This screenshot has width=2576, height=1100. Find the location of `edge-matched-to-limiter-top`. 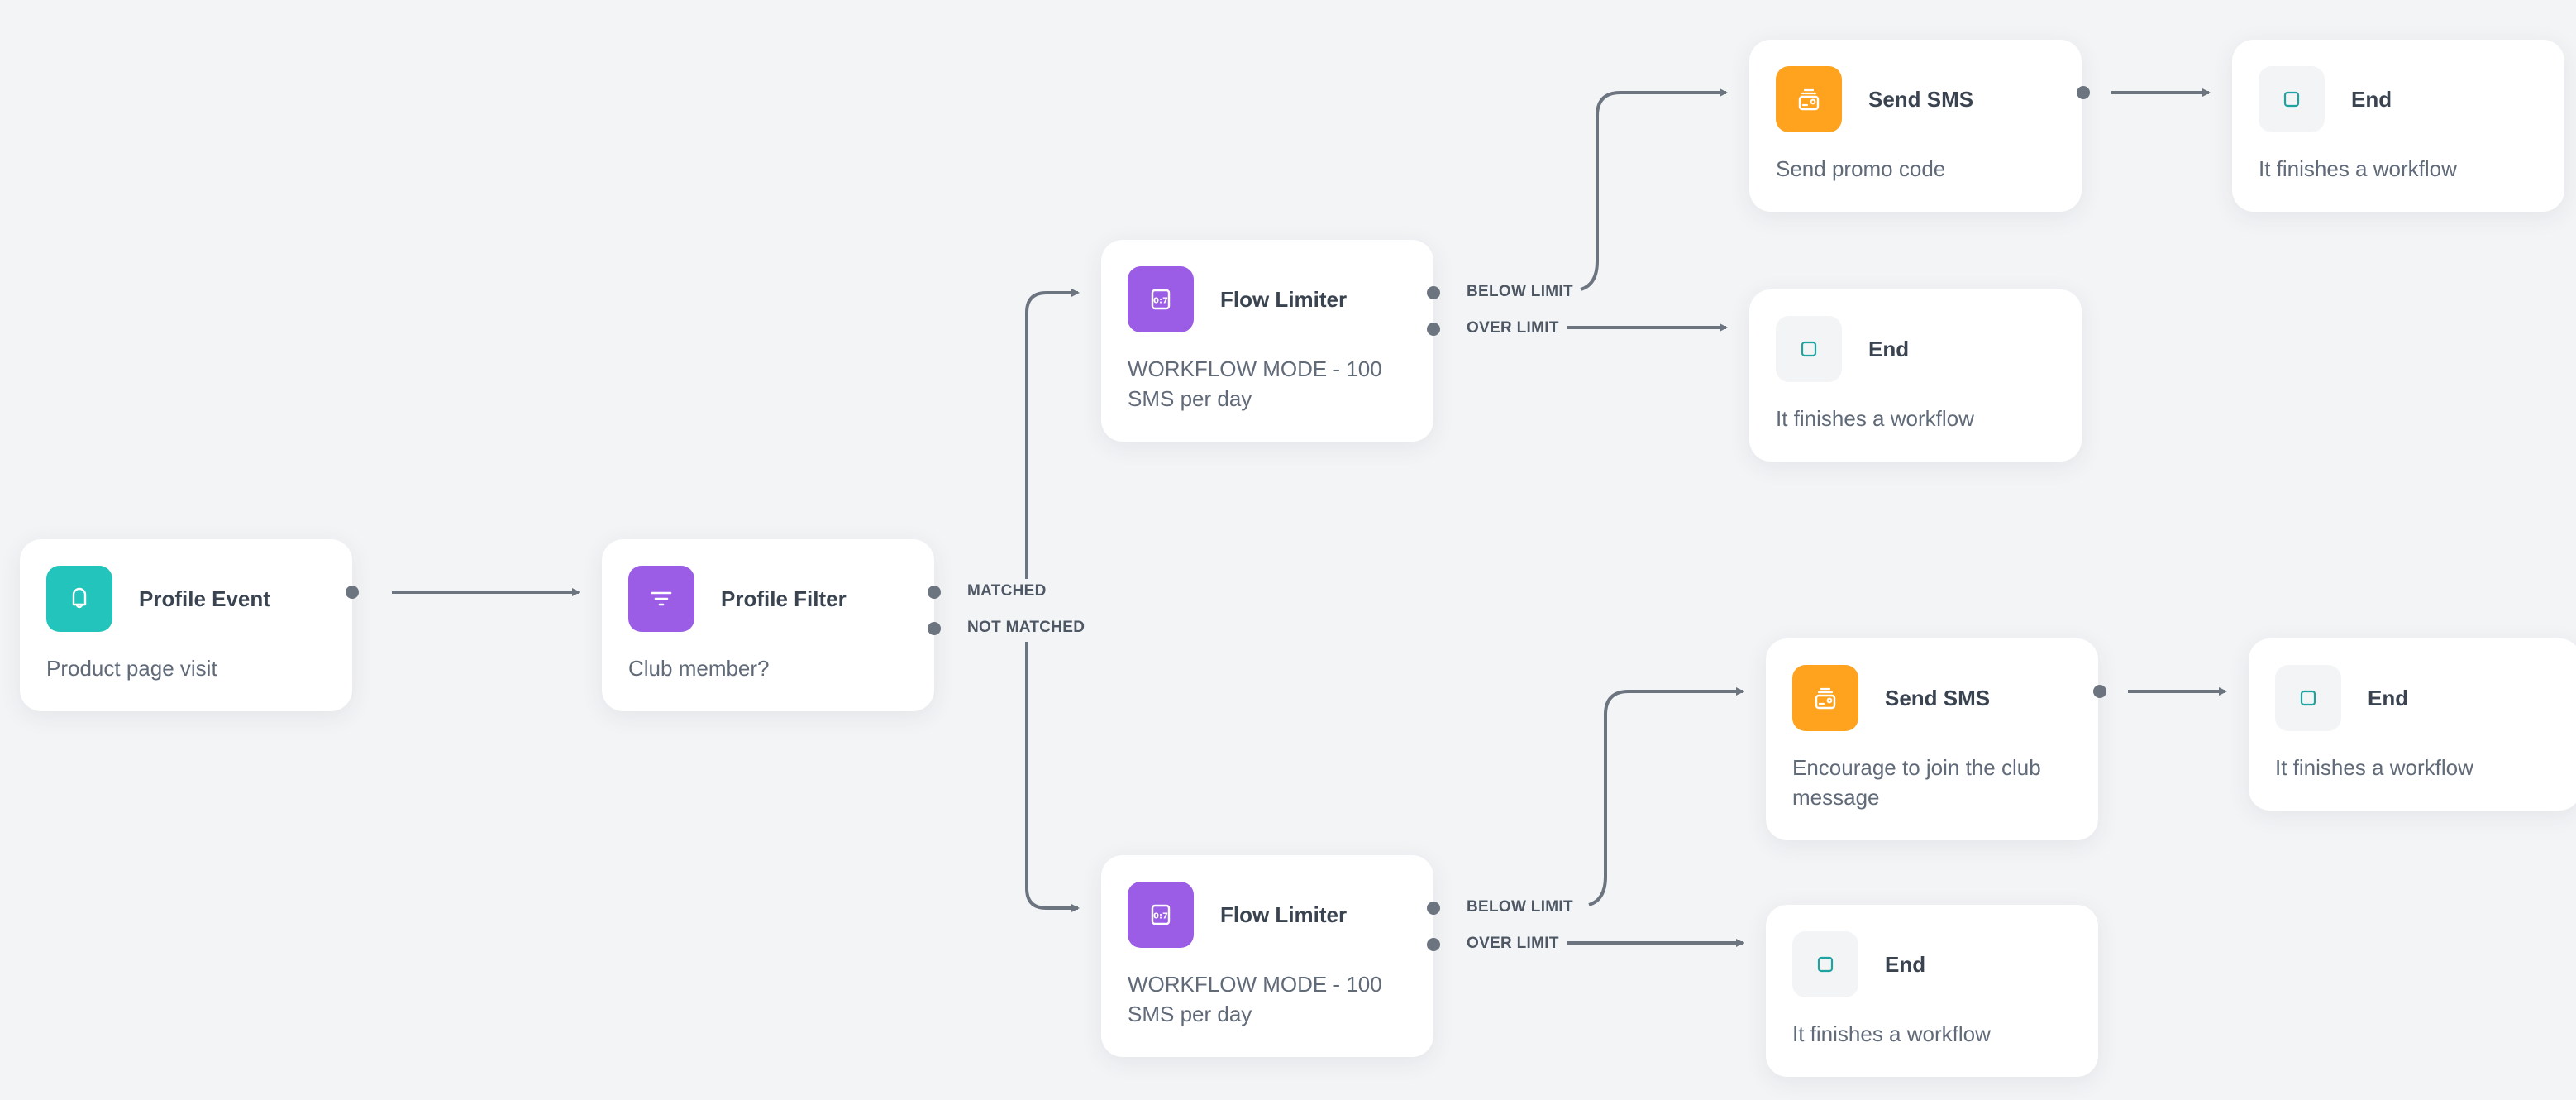

edge-matched-to-limiter-top is located at coordinates (1052, 434).